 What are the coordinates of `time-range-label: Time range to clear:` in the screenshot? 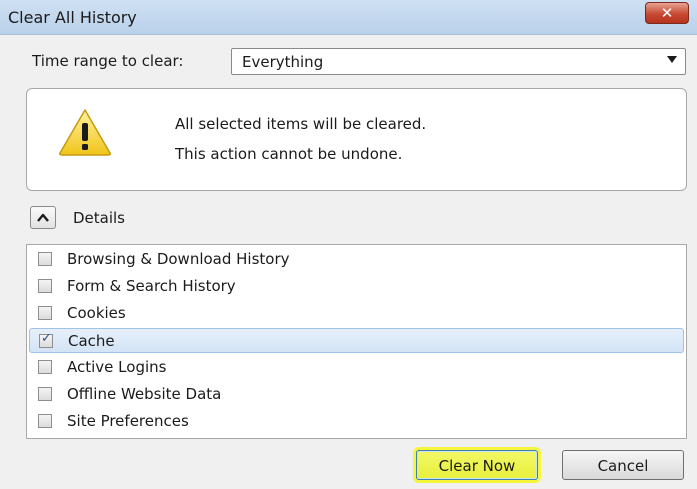 It's located at (108, 61).